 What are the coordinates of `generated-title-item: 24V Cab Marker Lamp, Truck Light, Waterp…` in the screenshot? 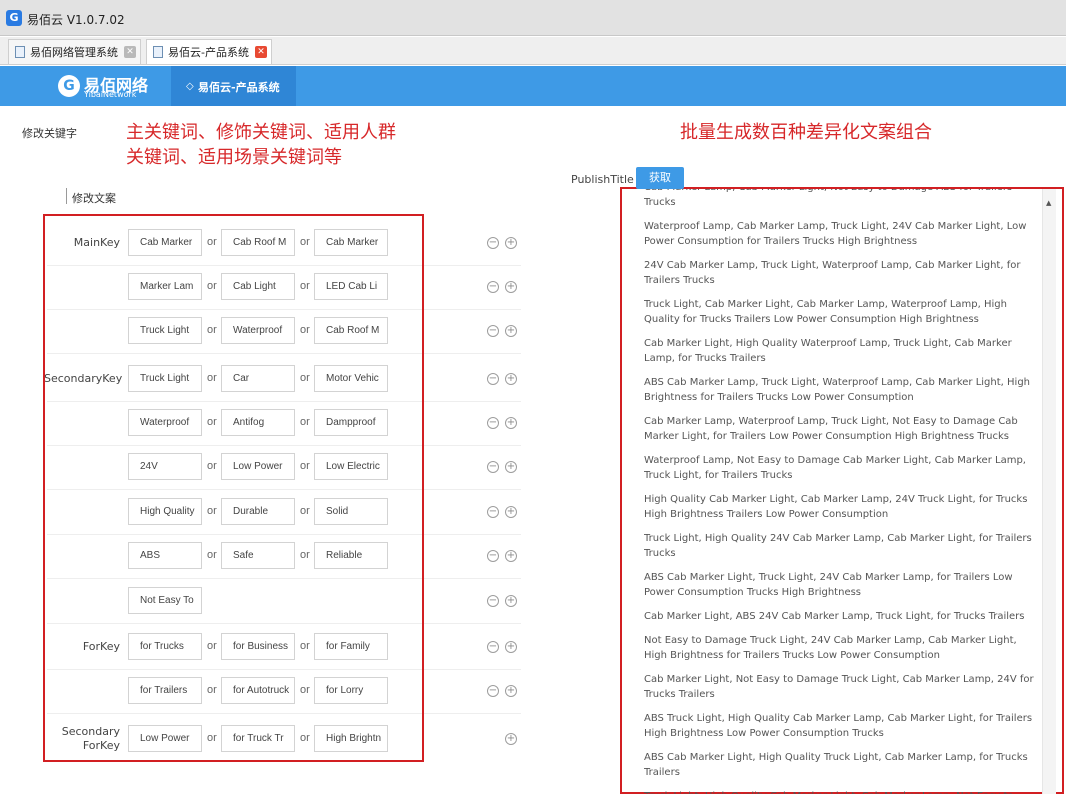 It's located at (842, 273).